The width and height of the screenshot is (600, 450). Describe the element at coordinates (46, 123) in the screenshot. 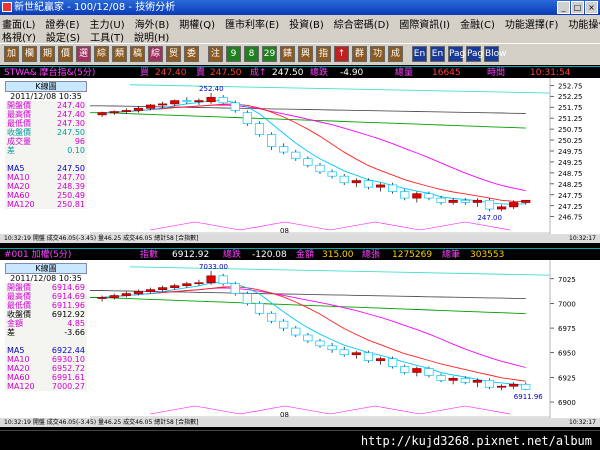

I see `info-row: 最低價 247.30` at that location.